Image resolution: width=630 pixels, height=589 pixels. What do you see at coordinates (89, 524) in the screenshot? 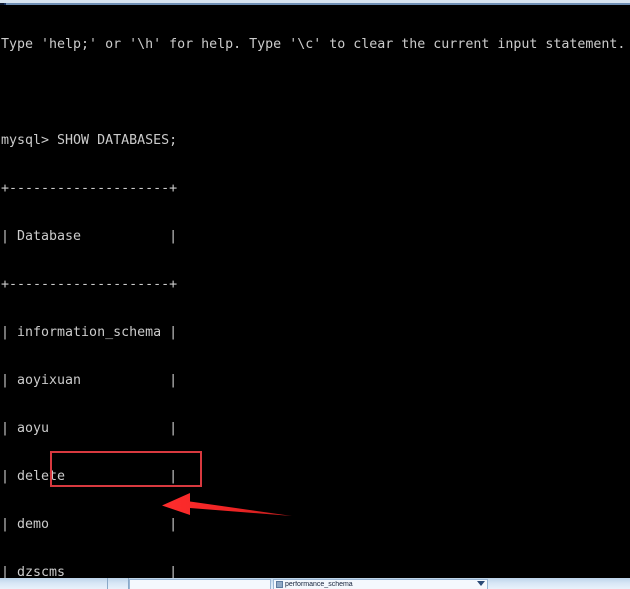
I see `table-row: | demo |` at bounding box center [89, 524].